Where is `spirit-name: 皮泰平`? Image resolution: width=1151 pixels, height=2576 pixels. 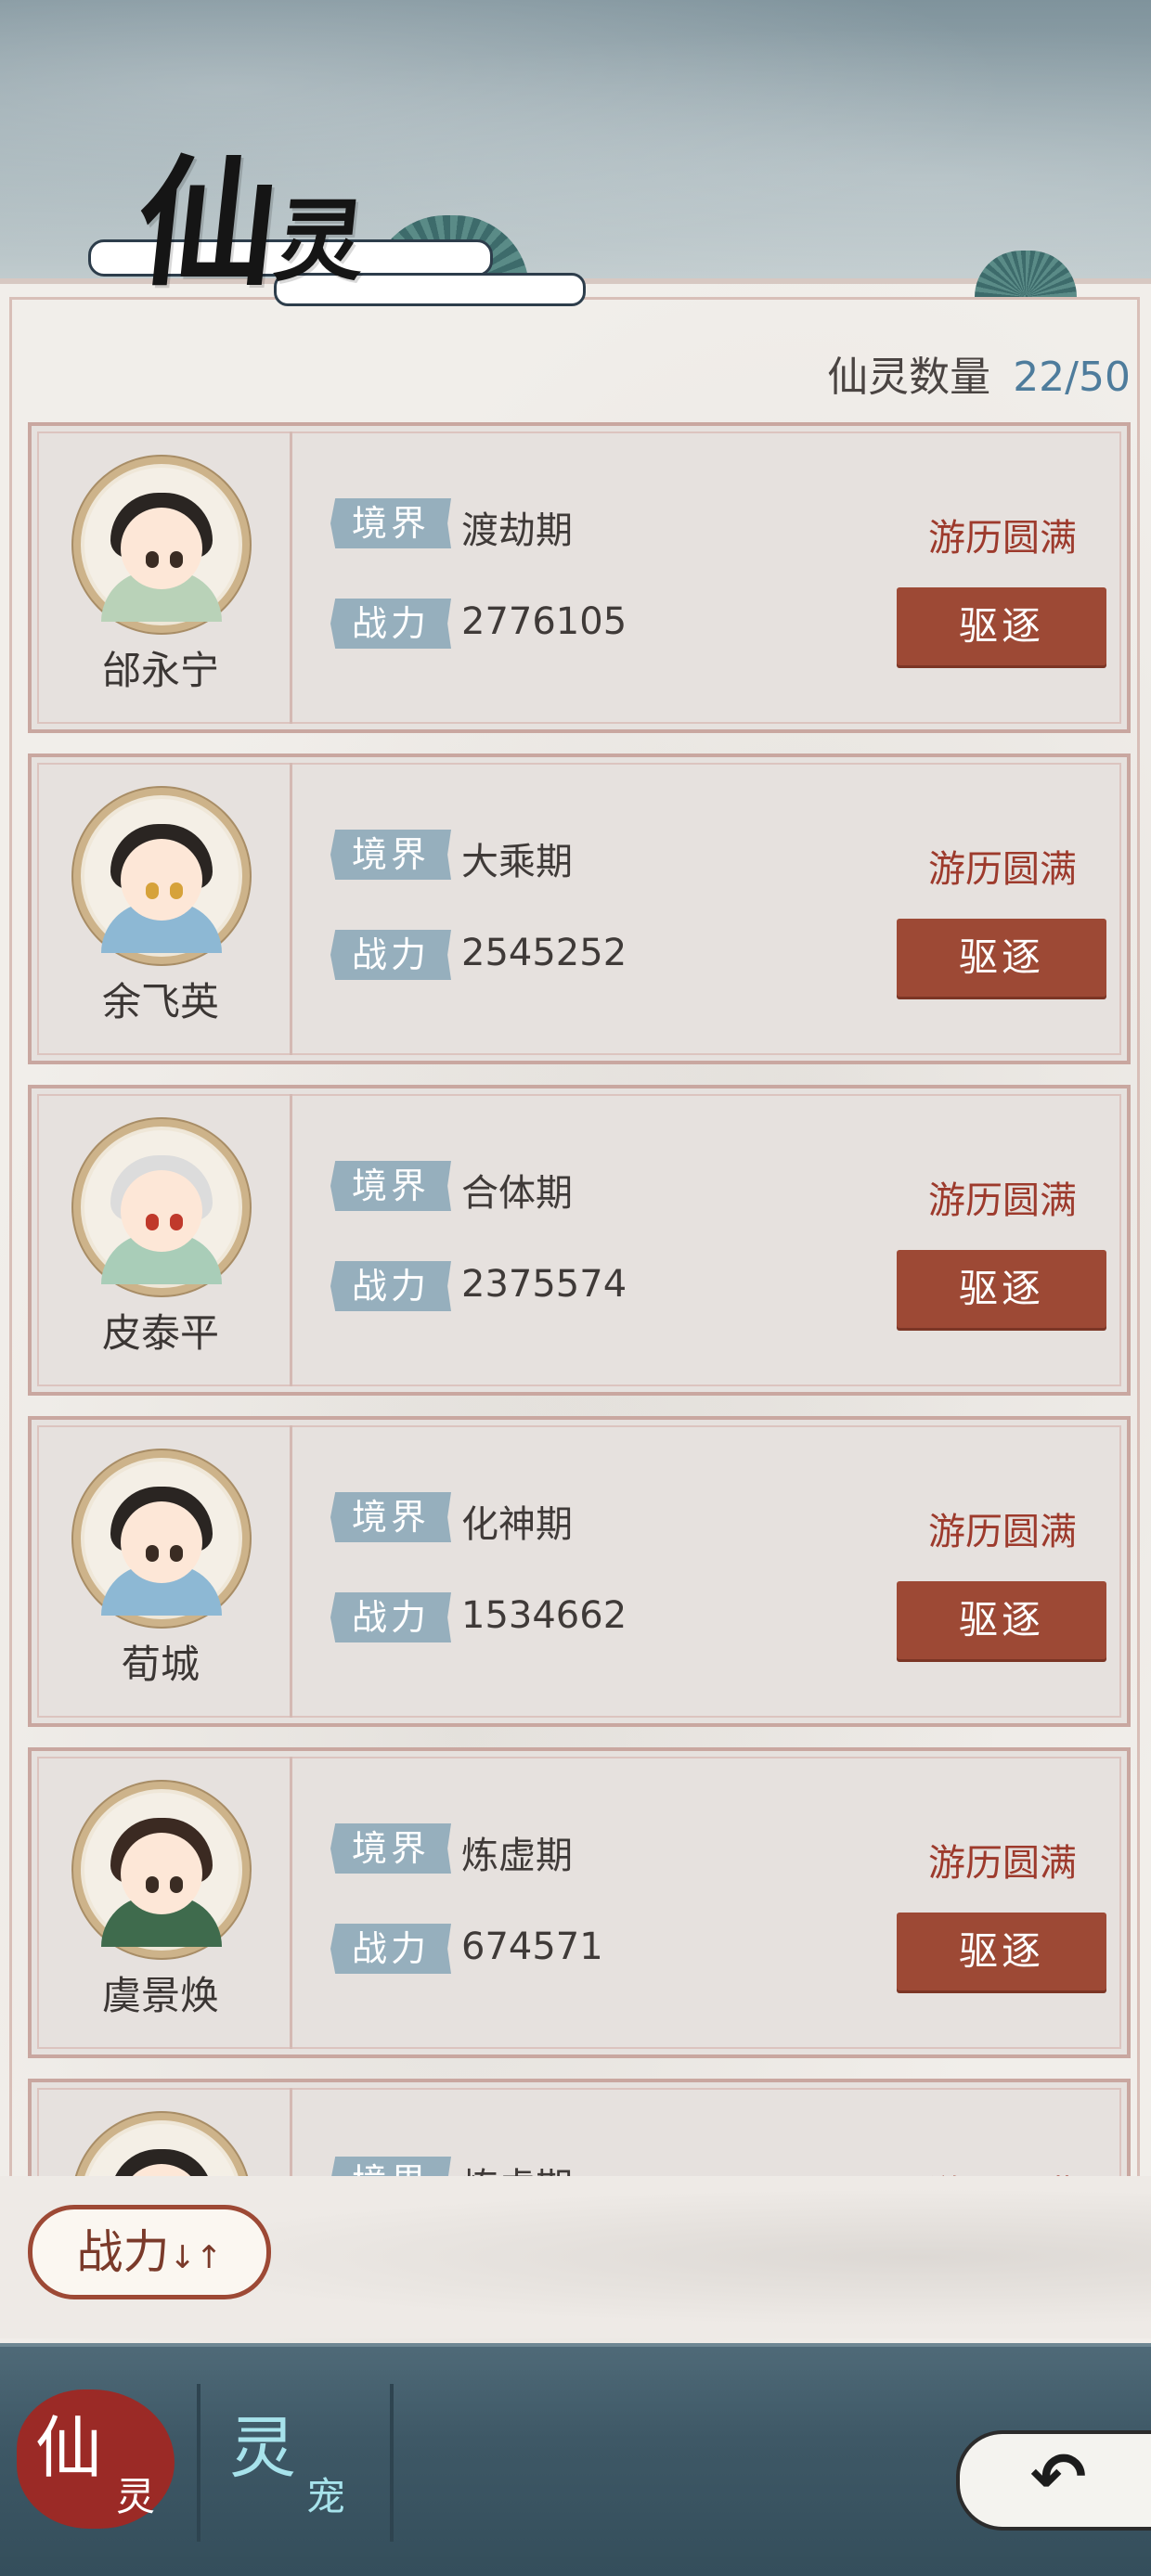
spirit-name: 皮泰平 is located at coordinates (160, 1333).